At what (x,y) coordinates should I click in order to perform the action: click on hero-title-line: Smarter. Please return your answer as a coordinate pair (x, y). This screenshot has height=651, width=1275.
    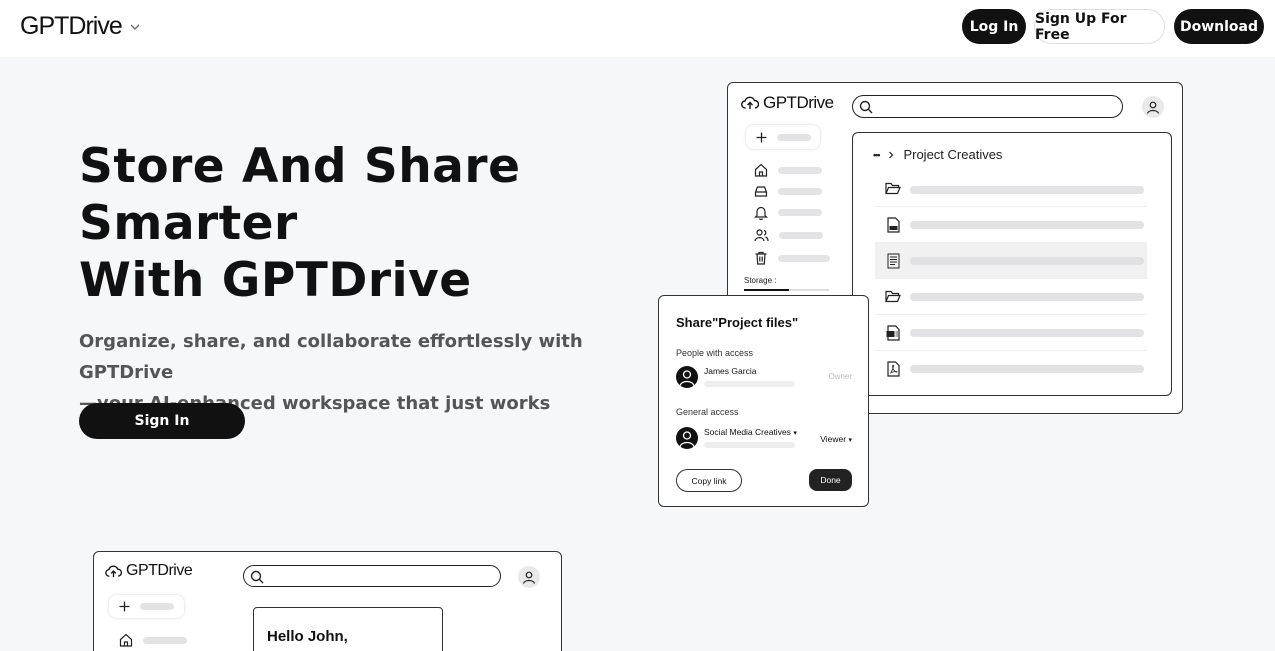
    Looking at the image, I should click on (188, 223).